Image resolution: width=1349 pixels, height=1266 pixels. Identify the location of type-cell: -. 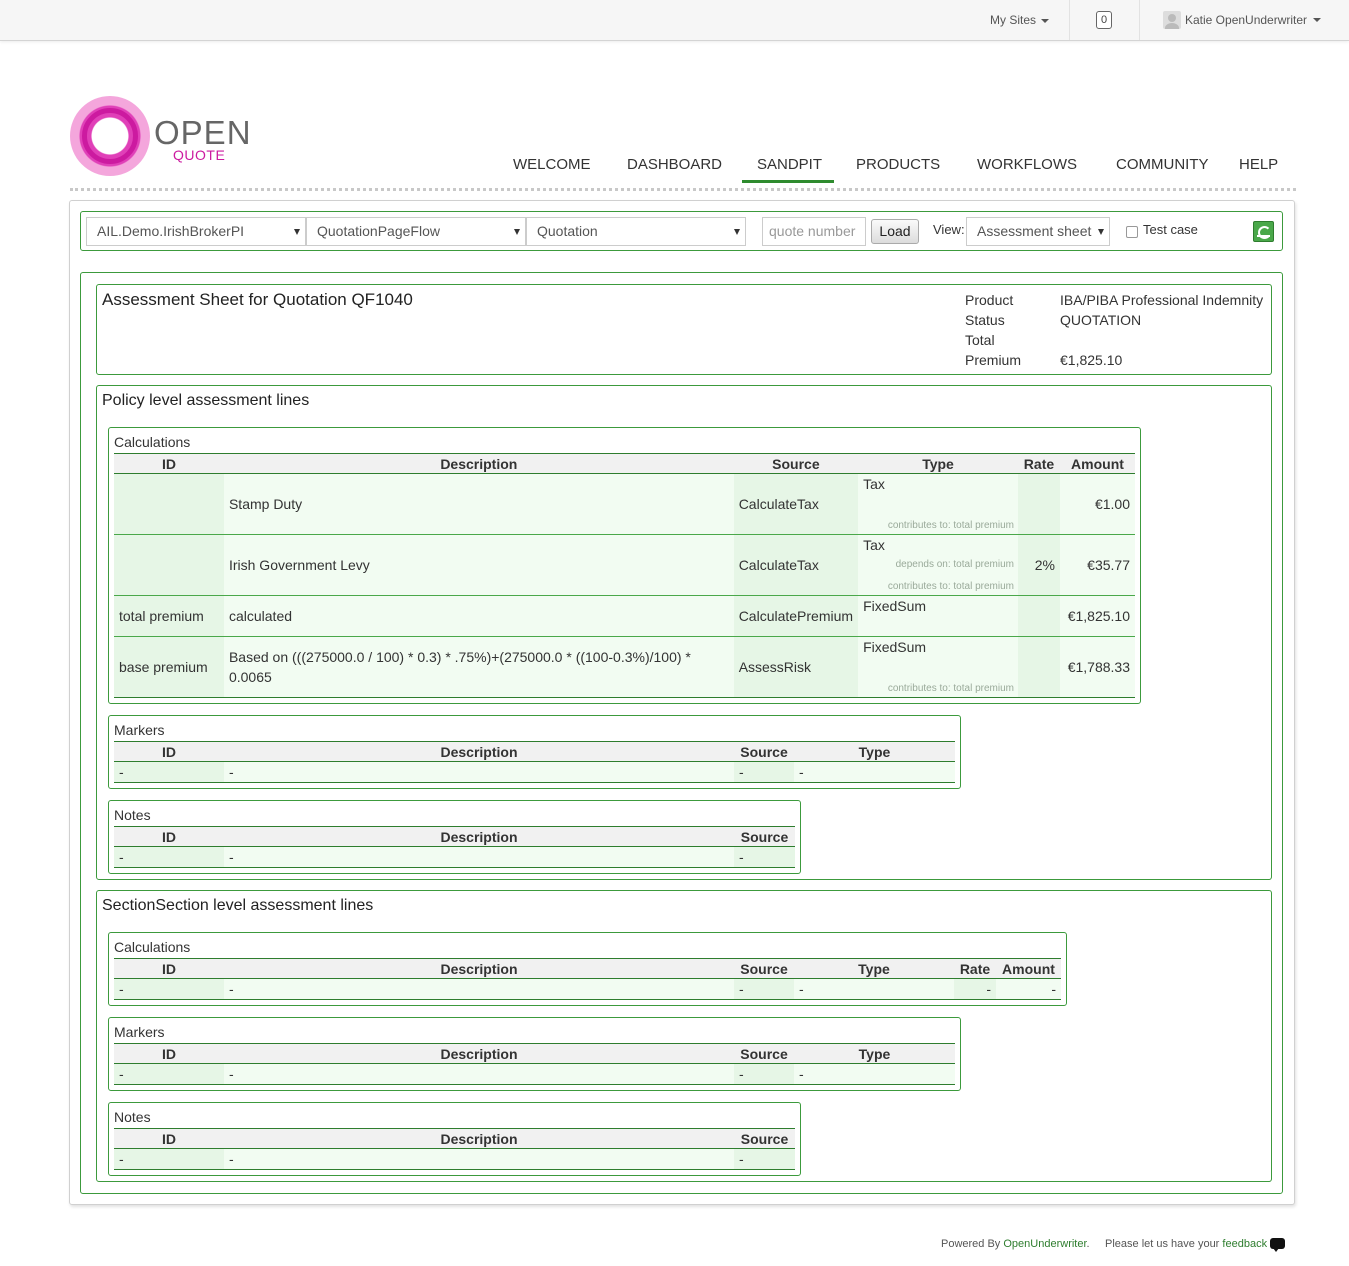
(874, 772).